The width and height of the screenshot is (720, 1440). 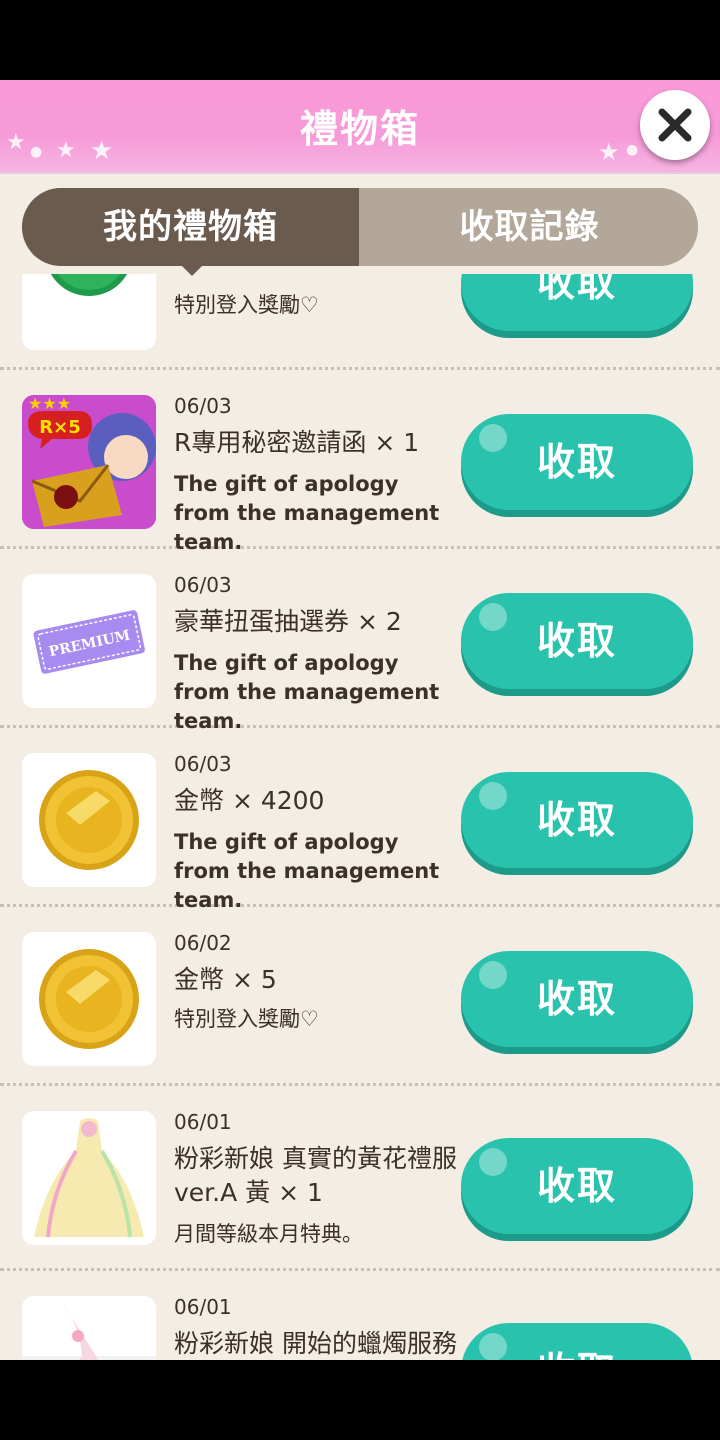 I want to click on navigation-bar, so click(x=360, y=1400).